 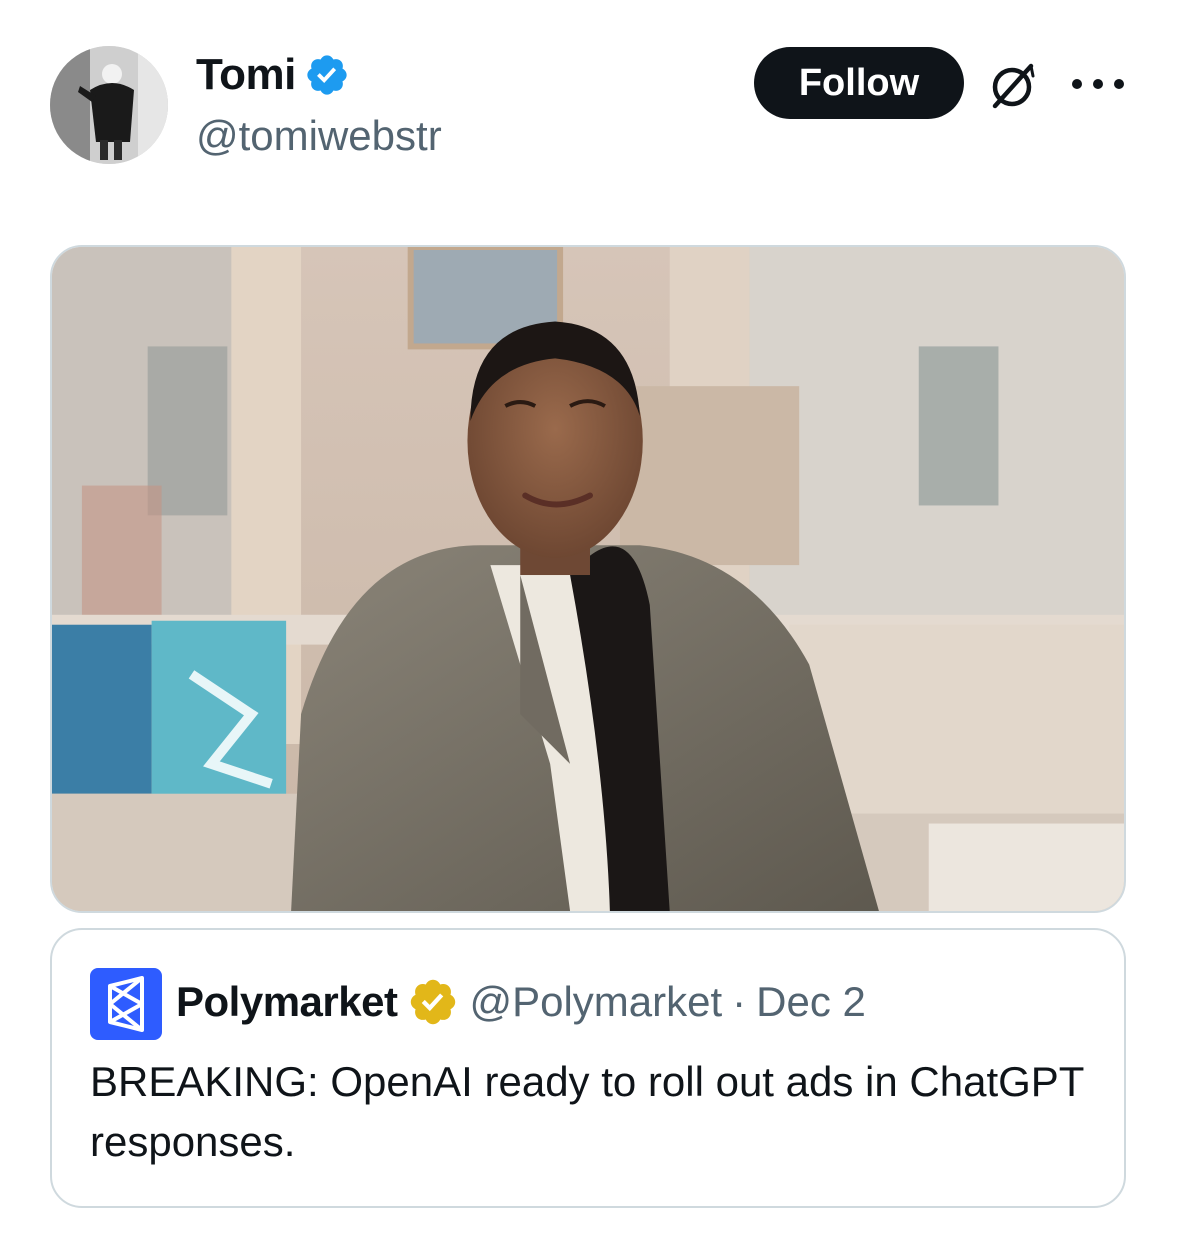 I want to click on verified-badge-icon, so click(x=327, y=75).